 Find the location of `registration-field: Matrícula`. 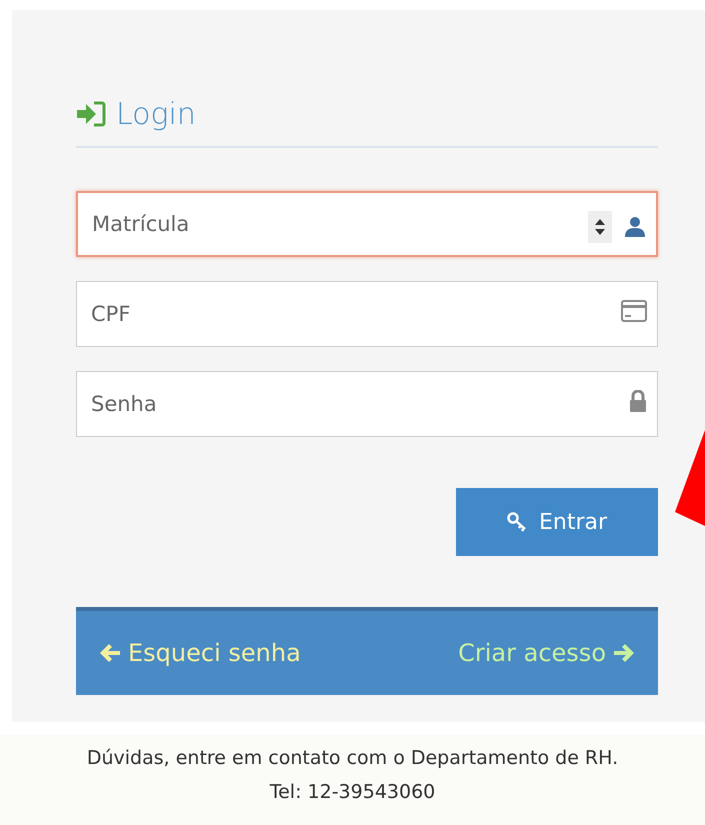

registration-field: Matrícula is located at coordinates (367, 224).